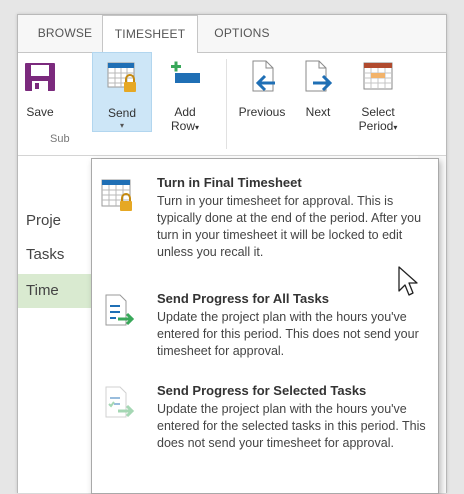 The image size is (464, 494). I want to click on tab-options: OPTIONS, so click(242, 33).